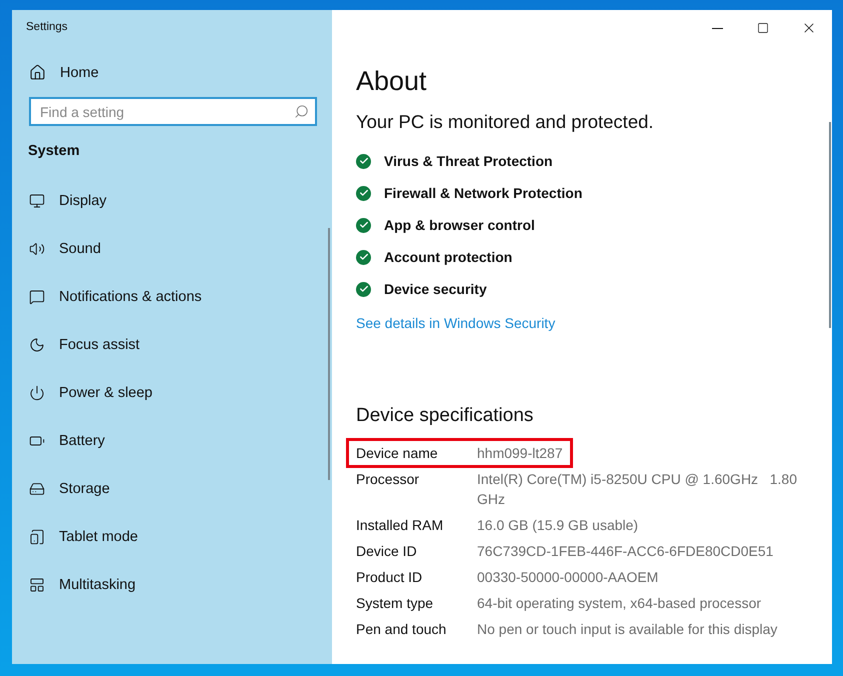 The height and width of the screenshot is (676, 843). I want to click on nav-item: Tablet mode, so click(172, 537).